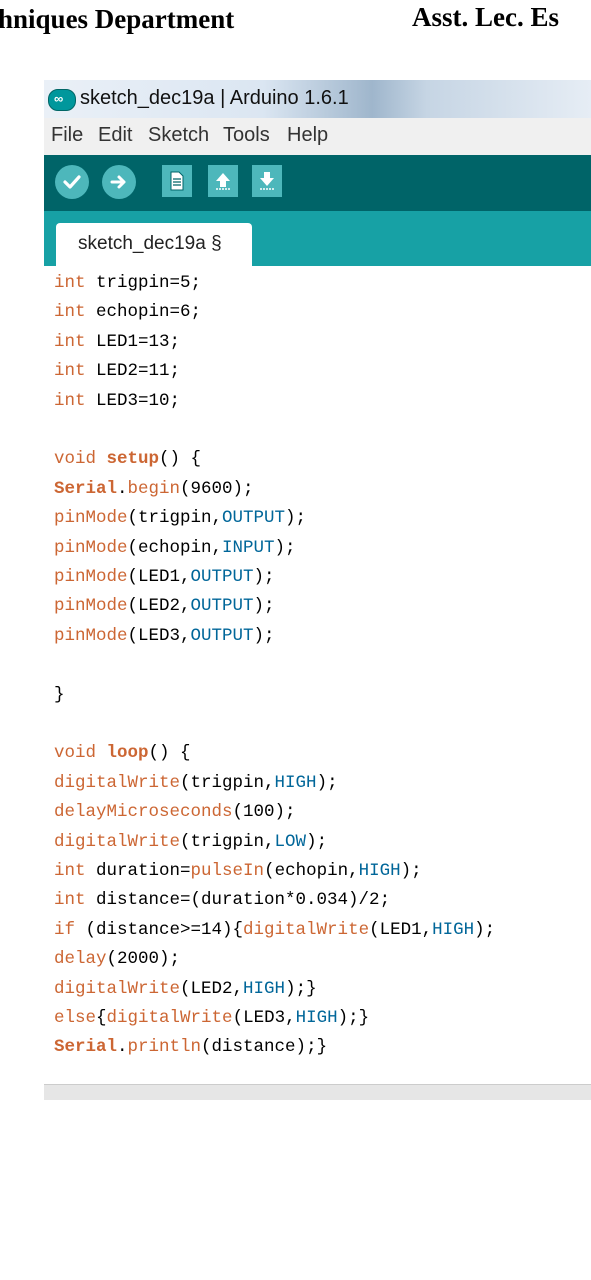 This screenshot has height=1280, width=591. What do you see at coordinates (138, 871) in the screenshot?
I see `code-token: duration=` at bounding box center [138, 871].